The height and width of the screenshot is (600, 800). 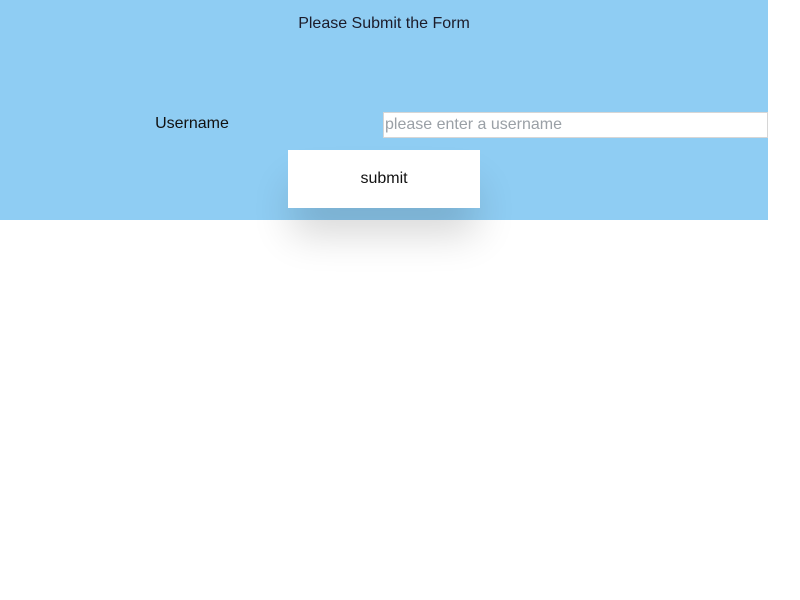 I want to click on form-title: Please Submit the Form, so click(x=384, y=23).